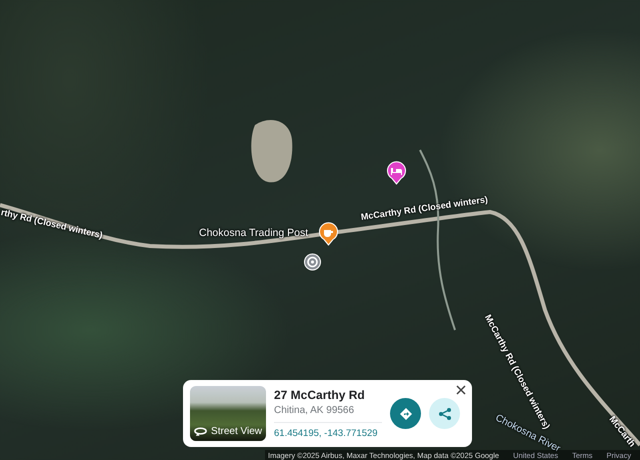  Describe the element at coordinates (253, 233) in the screenshot. I see `place-label: Chokosna Trading Post` at that location.